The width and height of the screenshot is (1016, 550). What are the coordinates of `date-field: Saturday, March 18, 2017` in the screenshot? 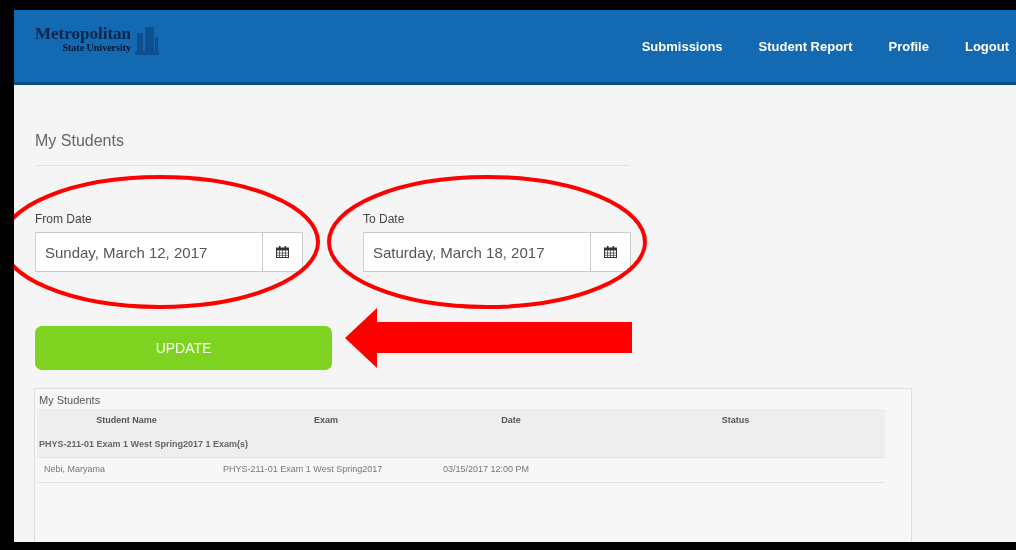 It's located at (497, 252).